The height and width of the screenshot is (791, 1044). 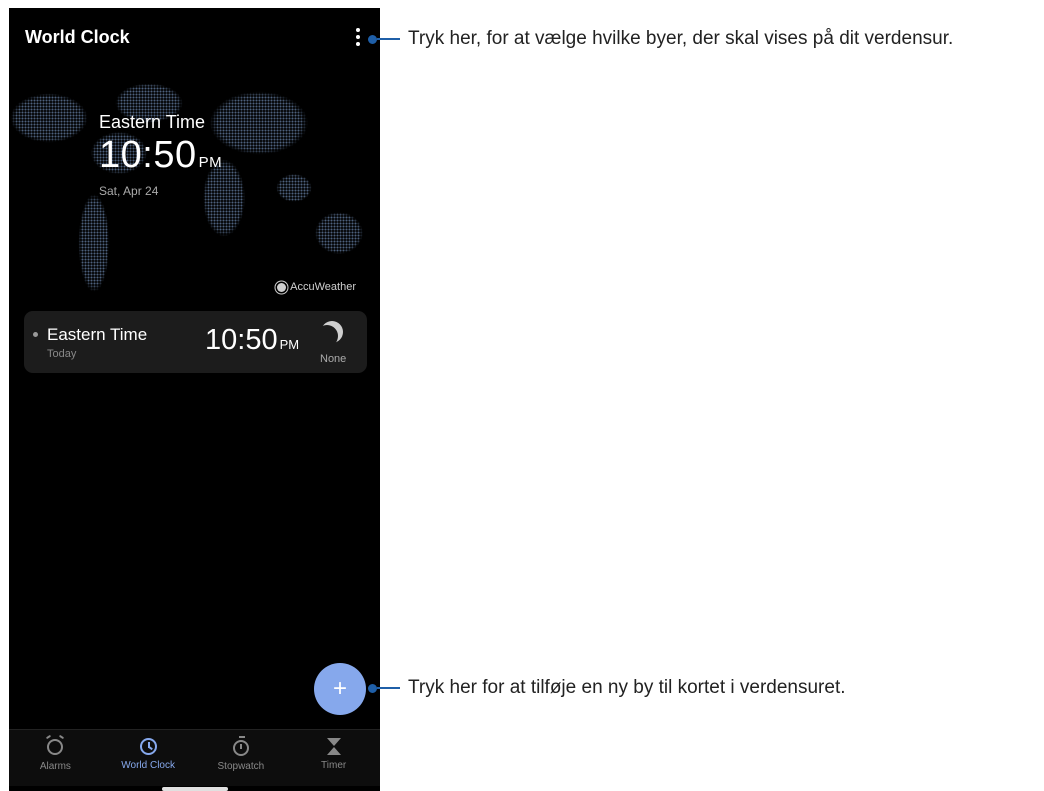 What do you see at coordinates (210, 162) in the screenshot?
I see `hero-ampm: PM` at bounding box center [210, 162].